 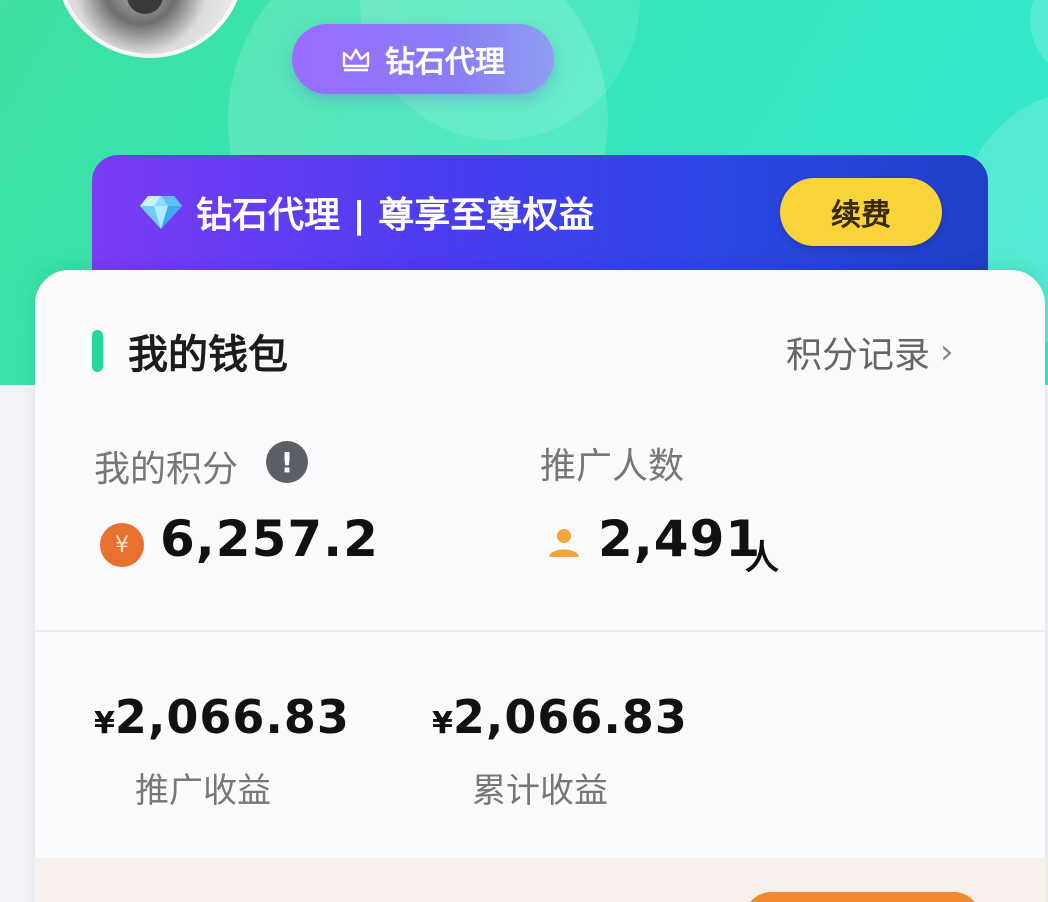 I want to click on section-accent-bar, so click(x=97, y=351).